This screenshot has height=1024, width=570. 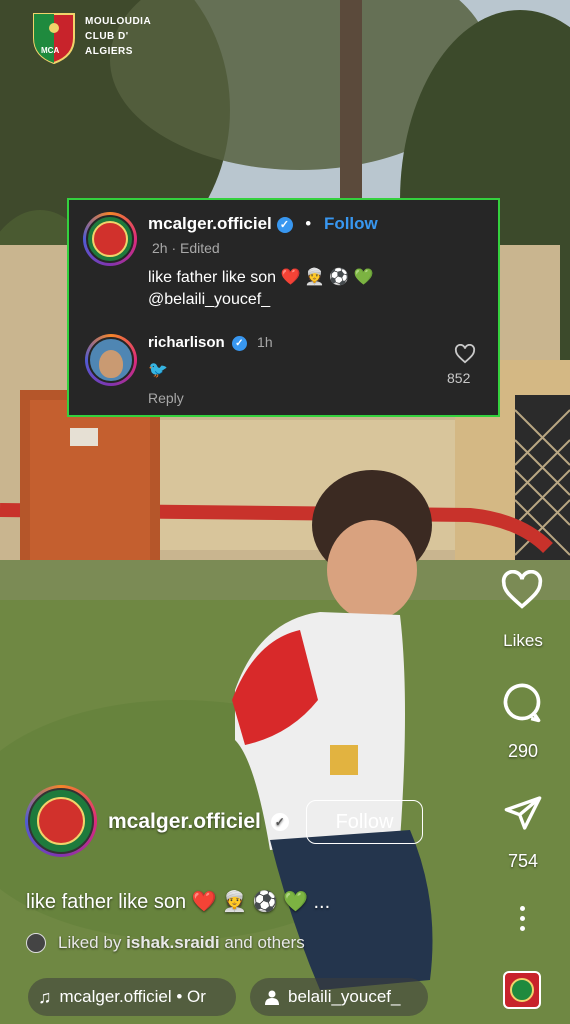 I want to click on crest-label: MCA, so click(x=50, y=50).